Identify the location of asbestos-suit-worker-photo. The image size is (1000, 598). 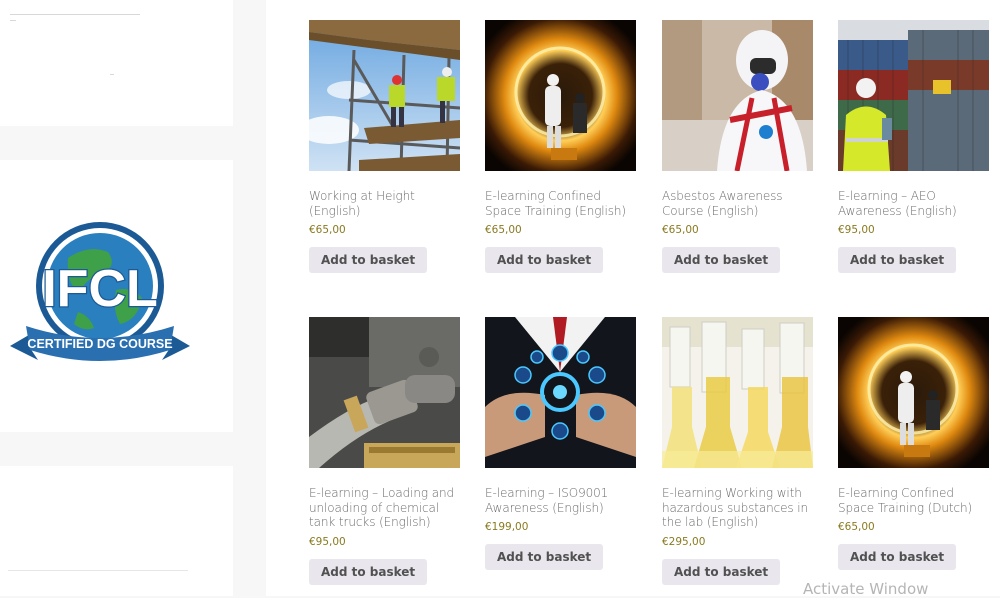
(737, 95).